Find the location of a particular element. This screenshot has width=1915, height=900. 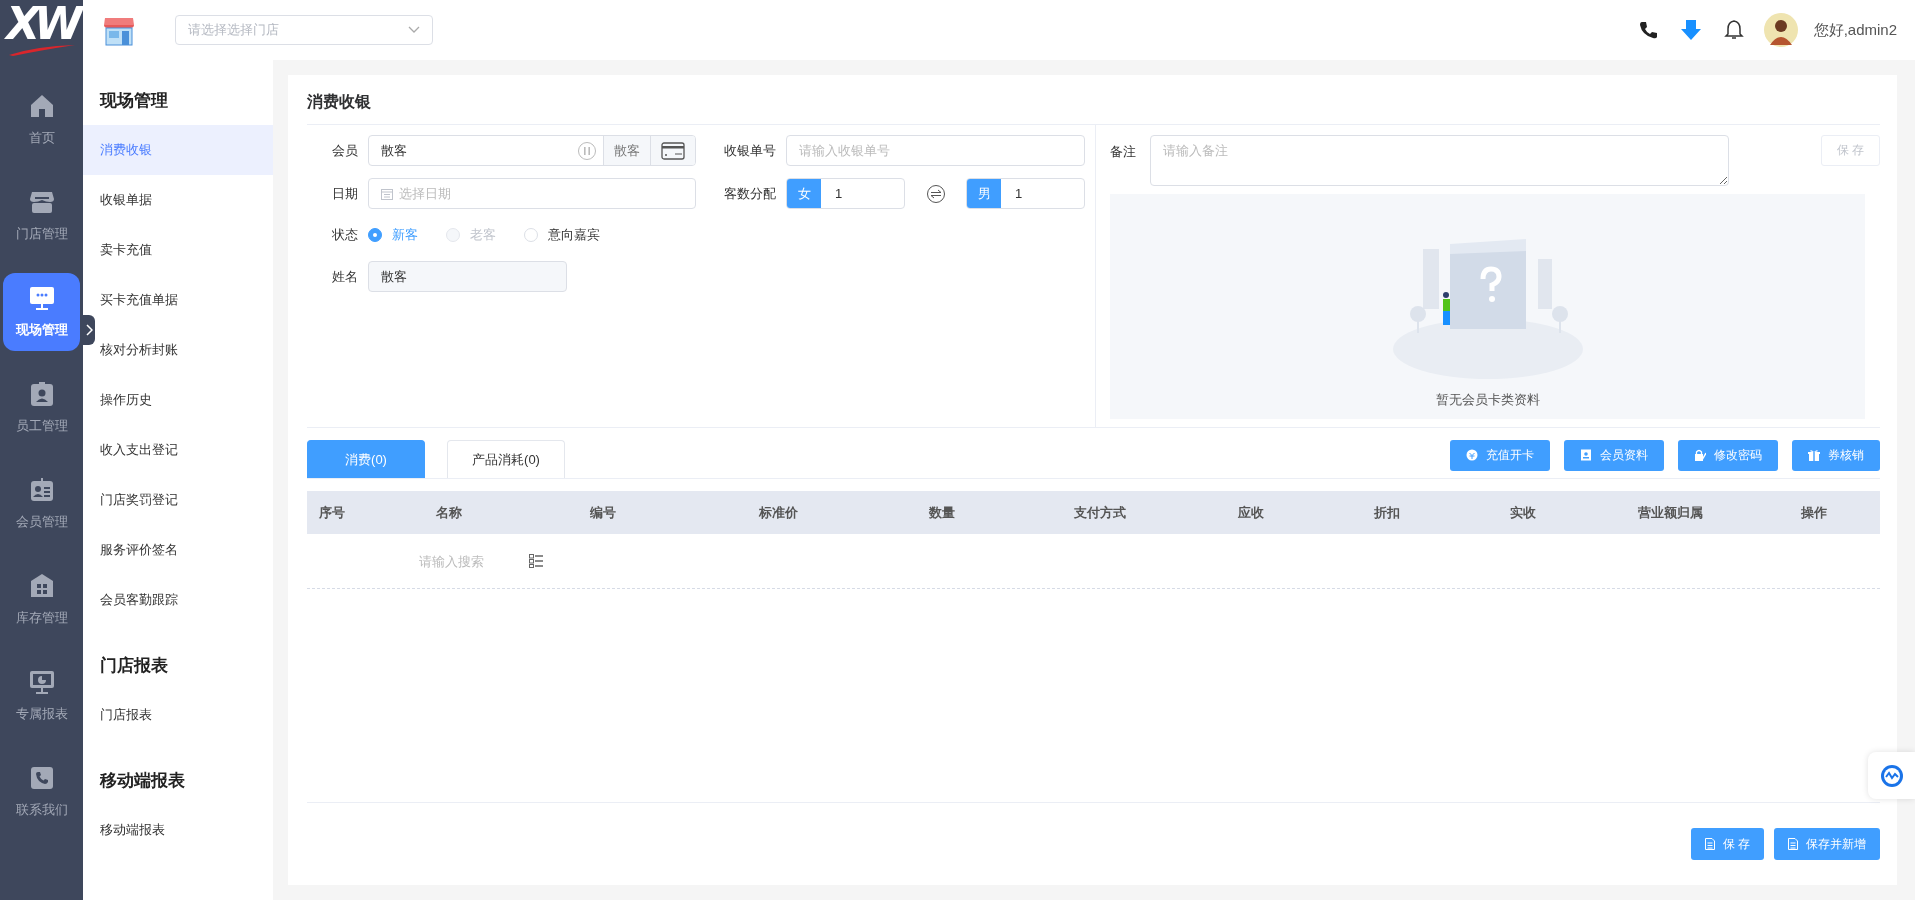

field-label: 日期 is located at coordinates (344, 193).